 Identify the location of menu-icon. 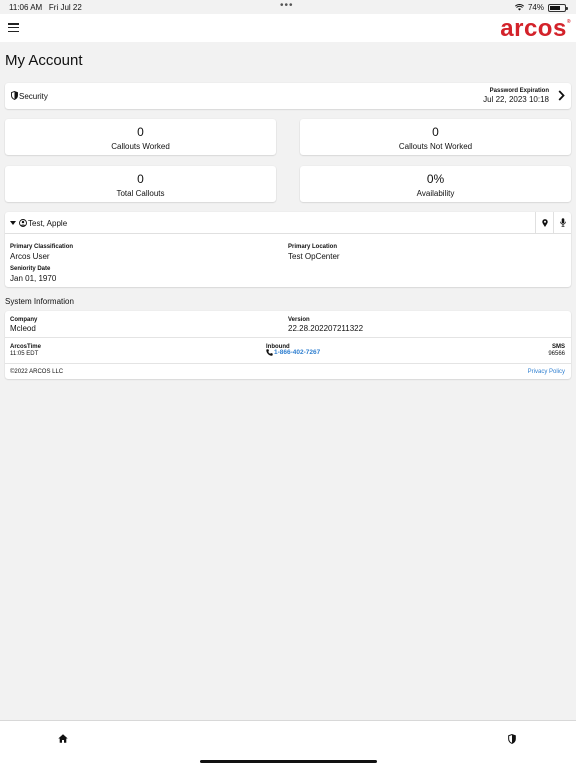
(13, 28).